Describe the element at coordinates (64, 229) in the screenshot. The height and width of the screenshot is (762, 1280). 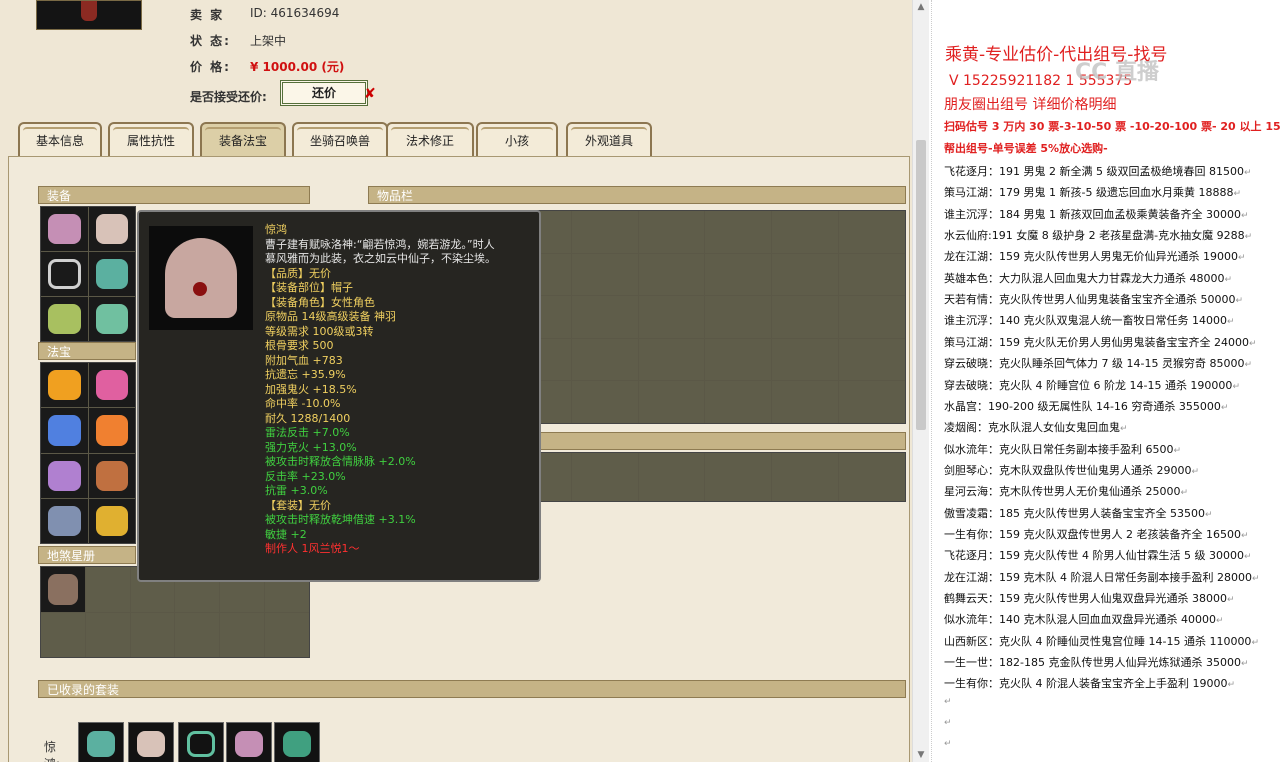
I see `equip-slot-weapon` at that location.